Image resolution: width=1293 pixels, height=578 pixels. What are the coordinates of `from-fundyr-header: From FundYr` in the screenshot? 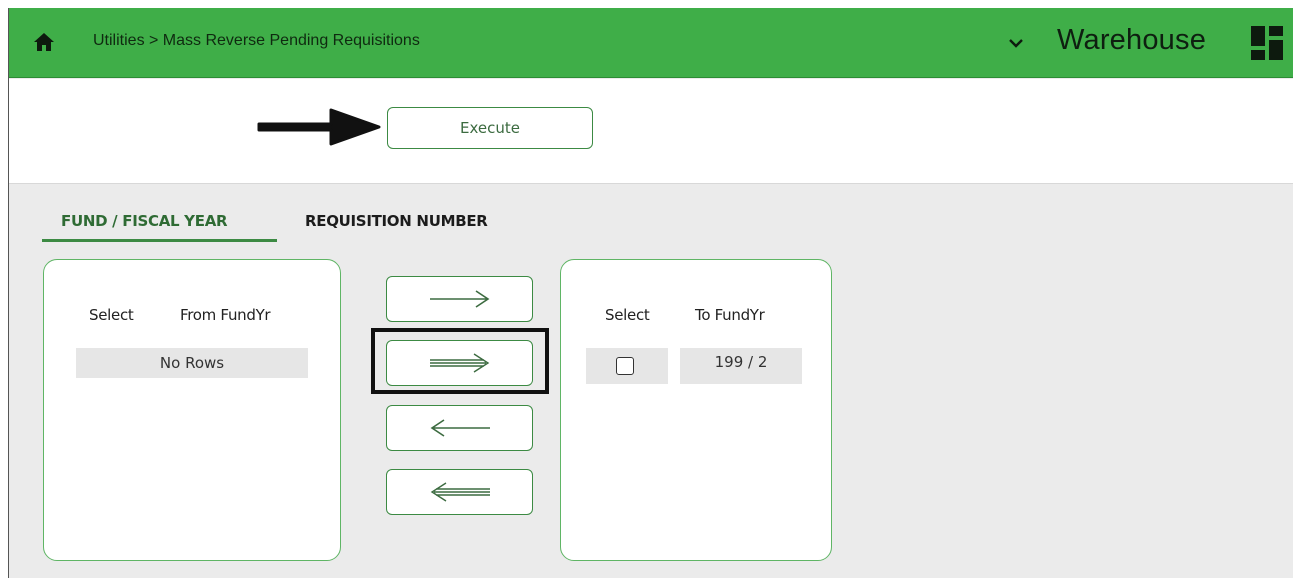 It's located at (225, 315).